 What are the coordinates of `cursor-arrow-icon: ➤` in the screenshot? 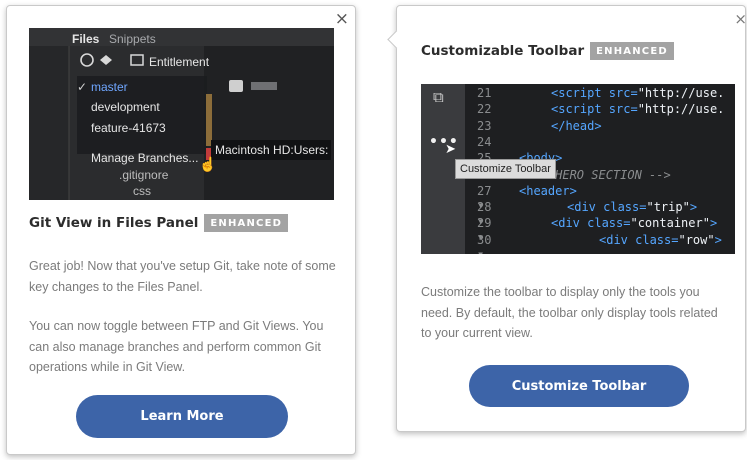 It's located at (450, 149).